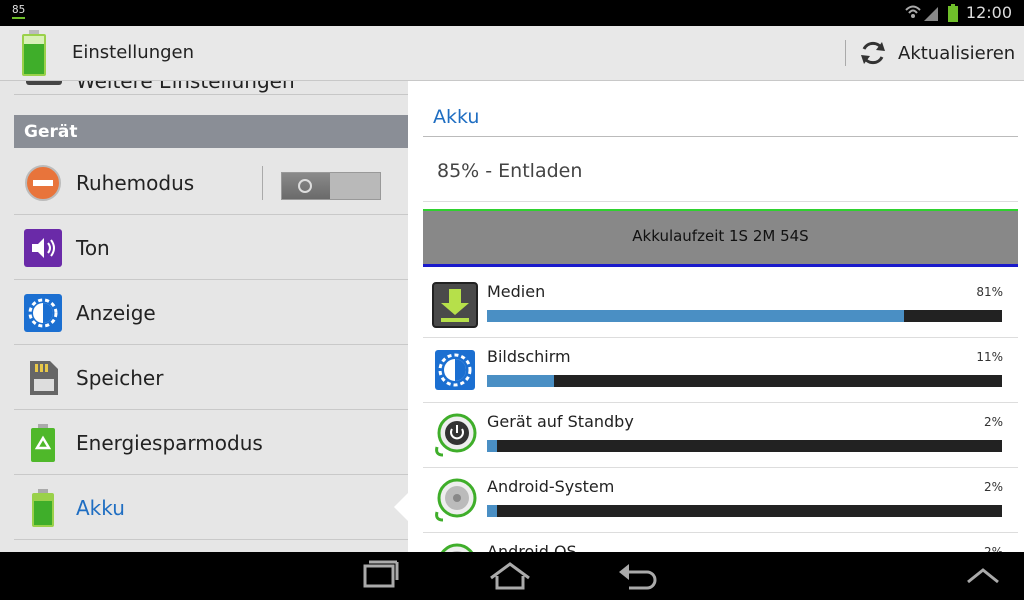  What do you see at coordinates (211, 247) in the screenshot?
I see `settings-item-ton: Ton` at bounding box center [211, 247].